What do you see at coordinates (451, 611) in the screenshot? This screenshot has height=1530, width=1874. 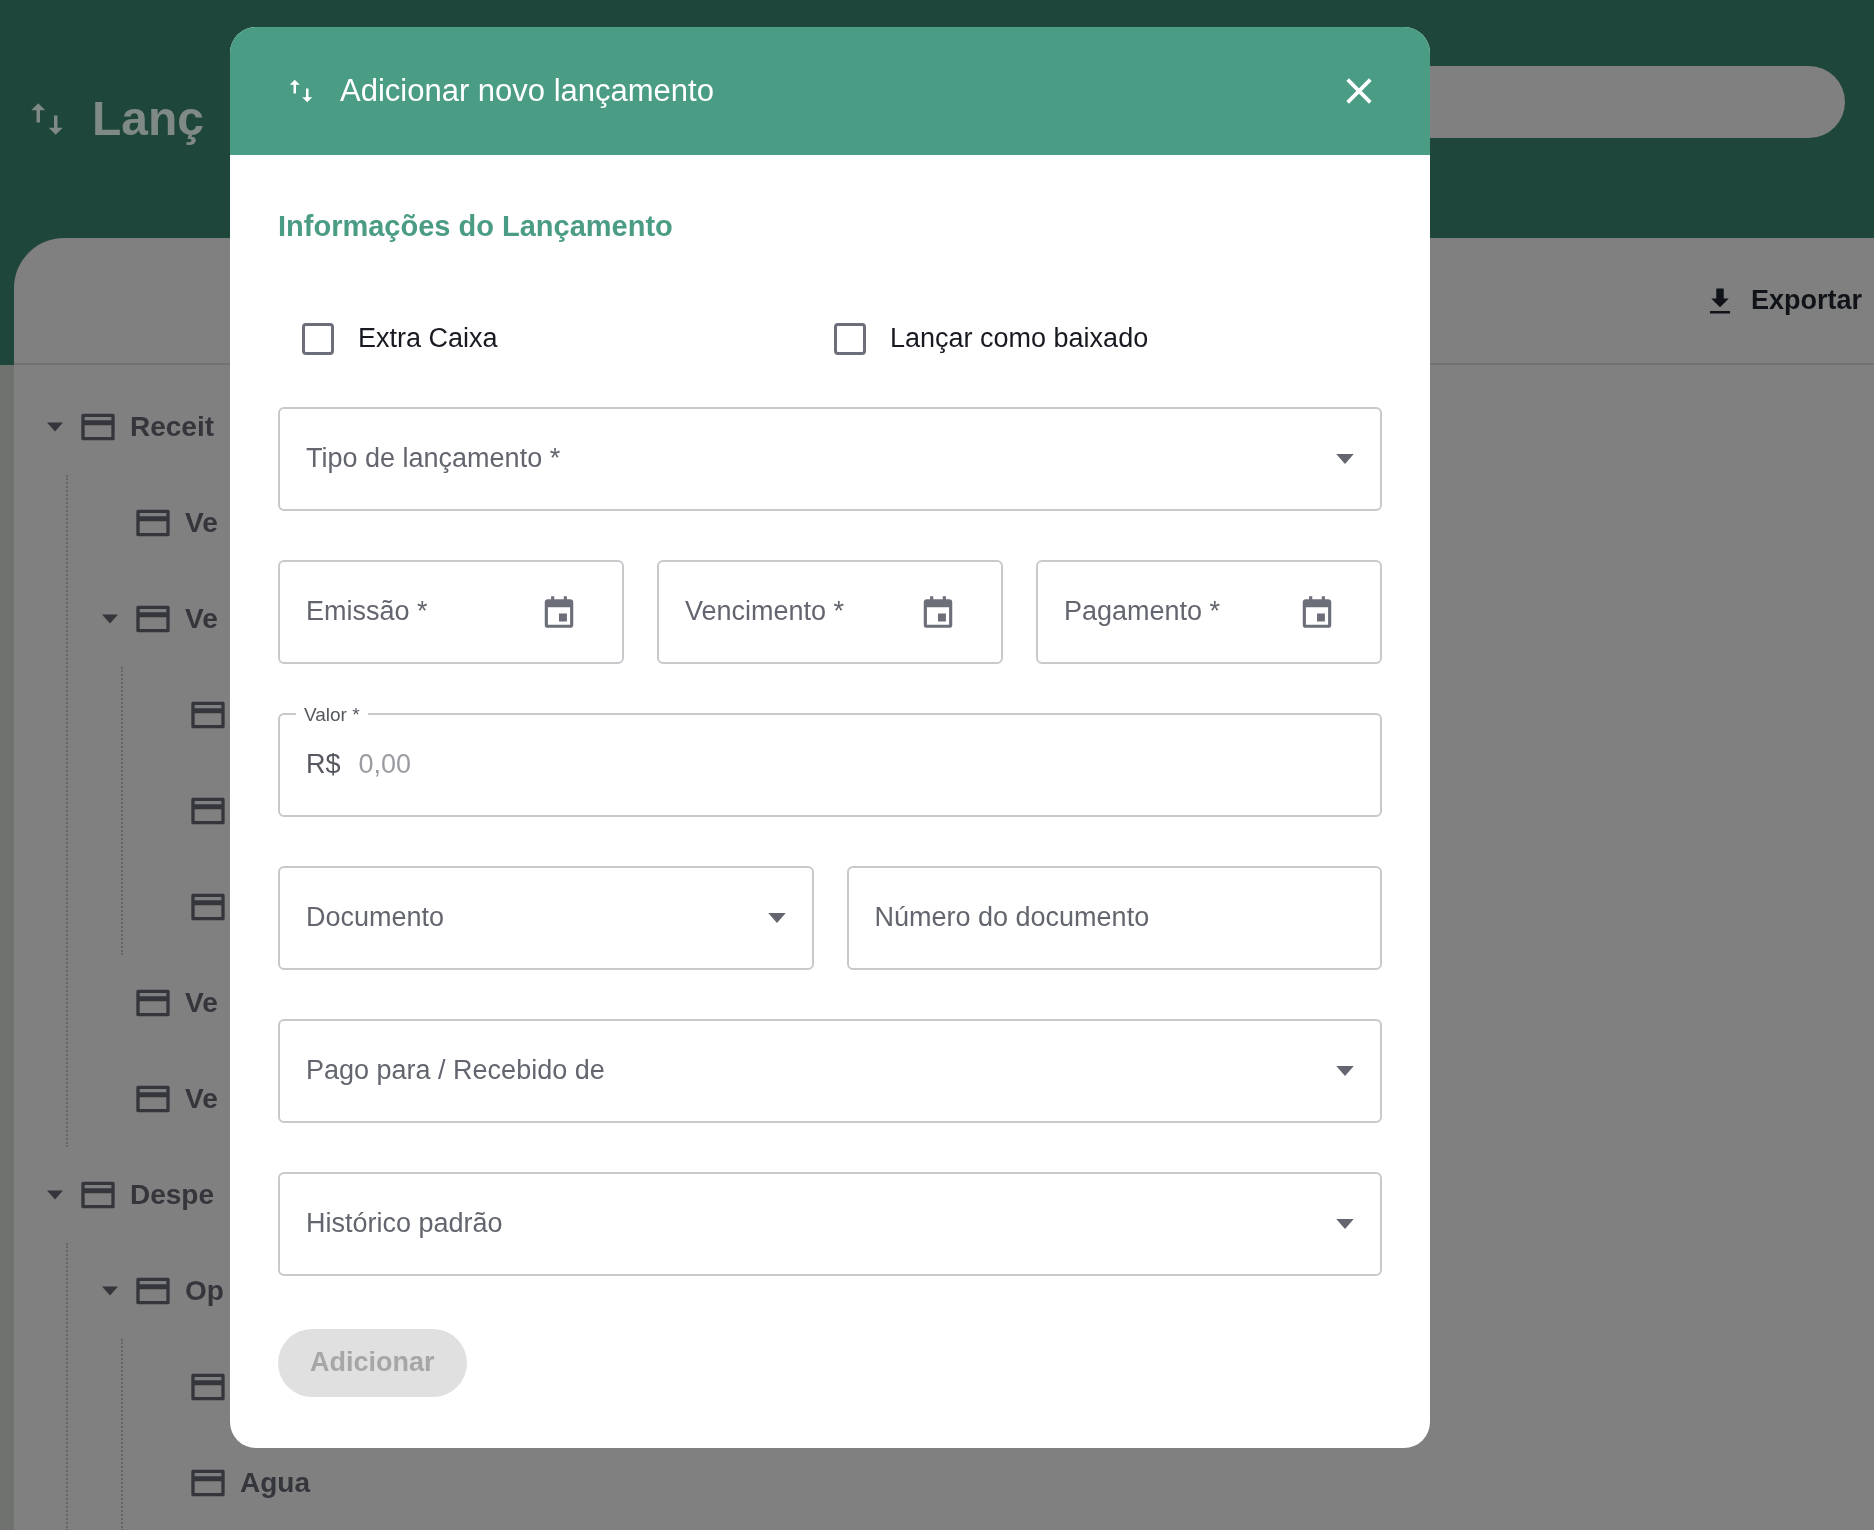 I see `date-field: Emissão *` at bounding box center [451, 611].